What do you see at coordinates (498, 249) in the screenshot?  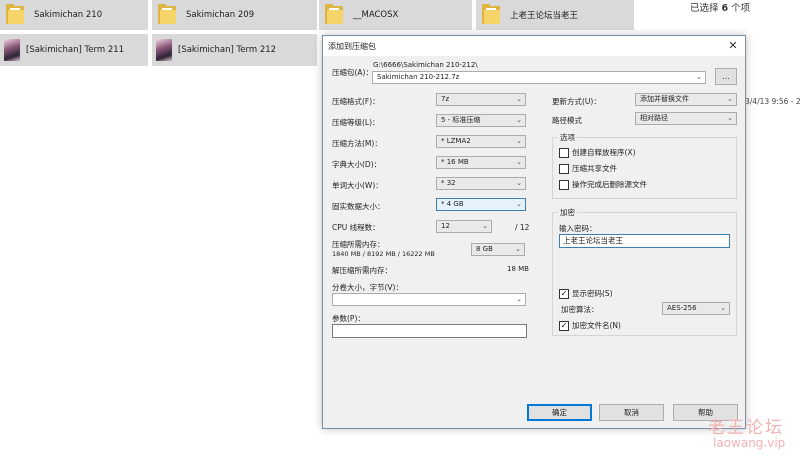 I see `memory-usage-select: 8 GB ⌄` at bounding box center [498, 249].